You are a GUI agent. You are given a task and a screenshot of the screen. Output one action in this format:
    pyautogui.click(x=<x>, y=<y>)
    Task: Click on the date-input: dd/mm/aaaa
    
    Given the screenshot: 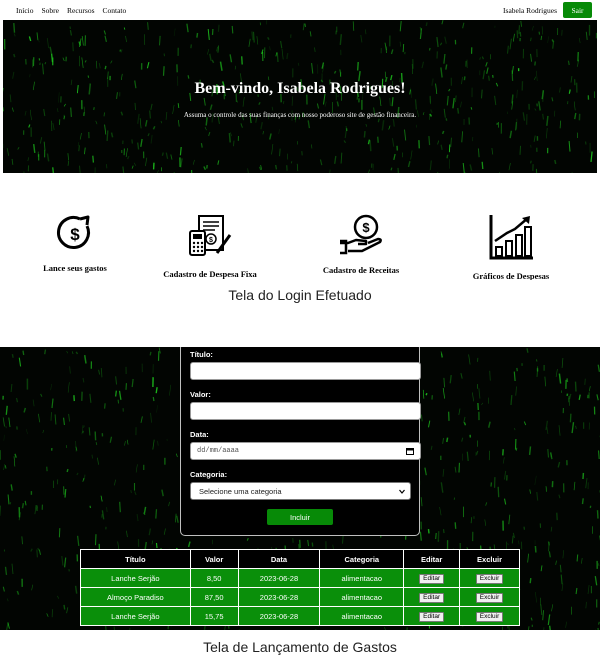 What is the action you would take?
    pyautogui.click(x=305, y=451)
    